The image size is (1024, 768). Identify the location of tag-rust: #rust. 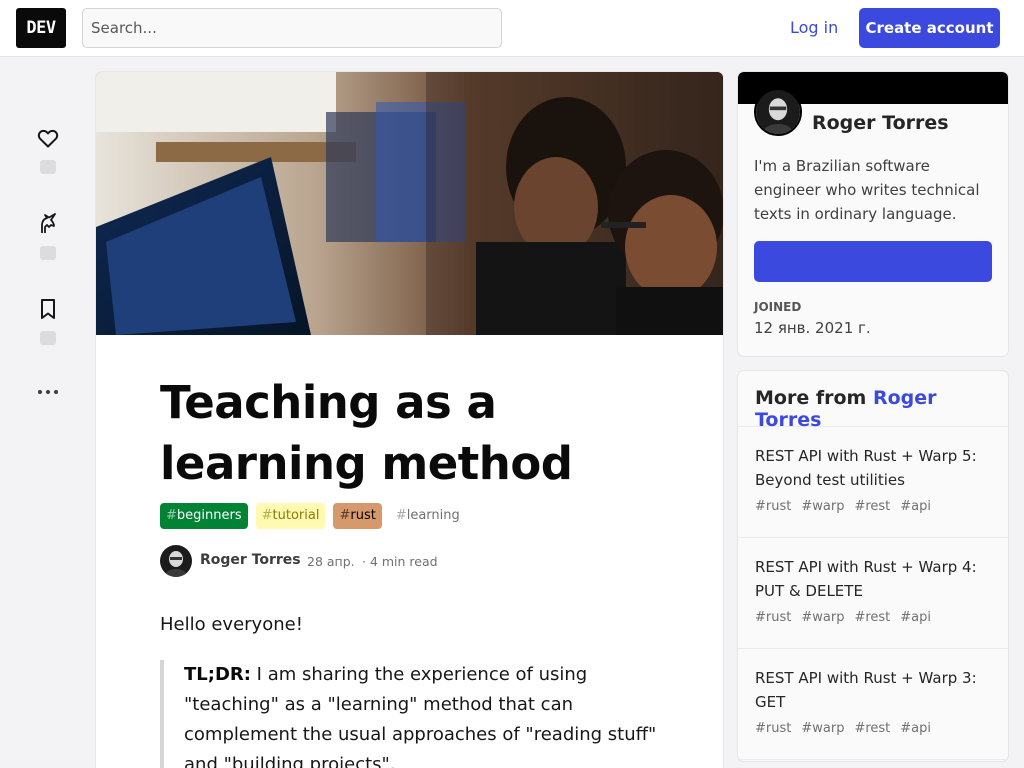
(357, 516).